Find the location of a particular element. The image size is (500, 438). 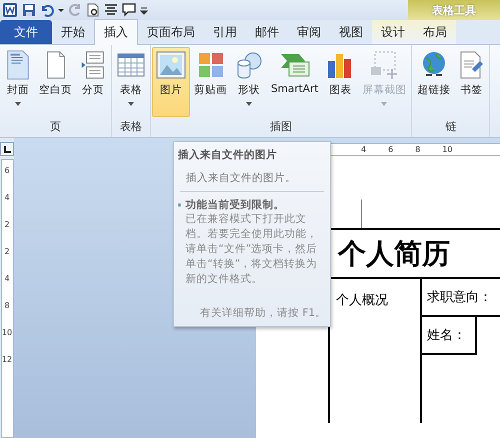

word-logo-icon is located at coordinates (10, 10).